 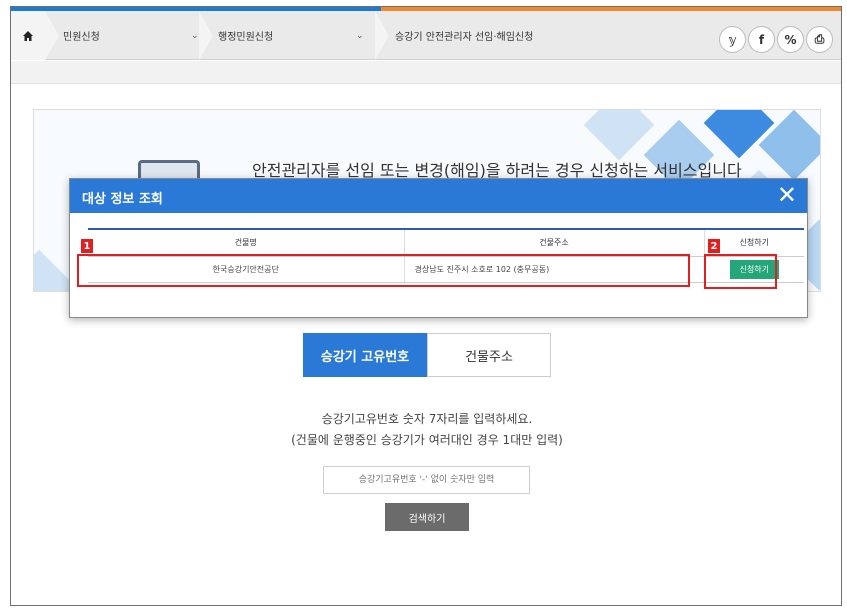 What do you see at coordinates (139, 35) in the screenshot?
I see `breadcrumb-item-1: 민원신청 ⌄` at bounding box center [139, 35].